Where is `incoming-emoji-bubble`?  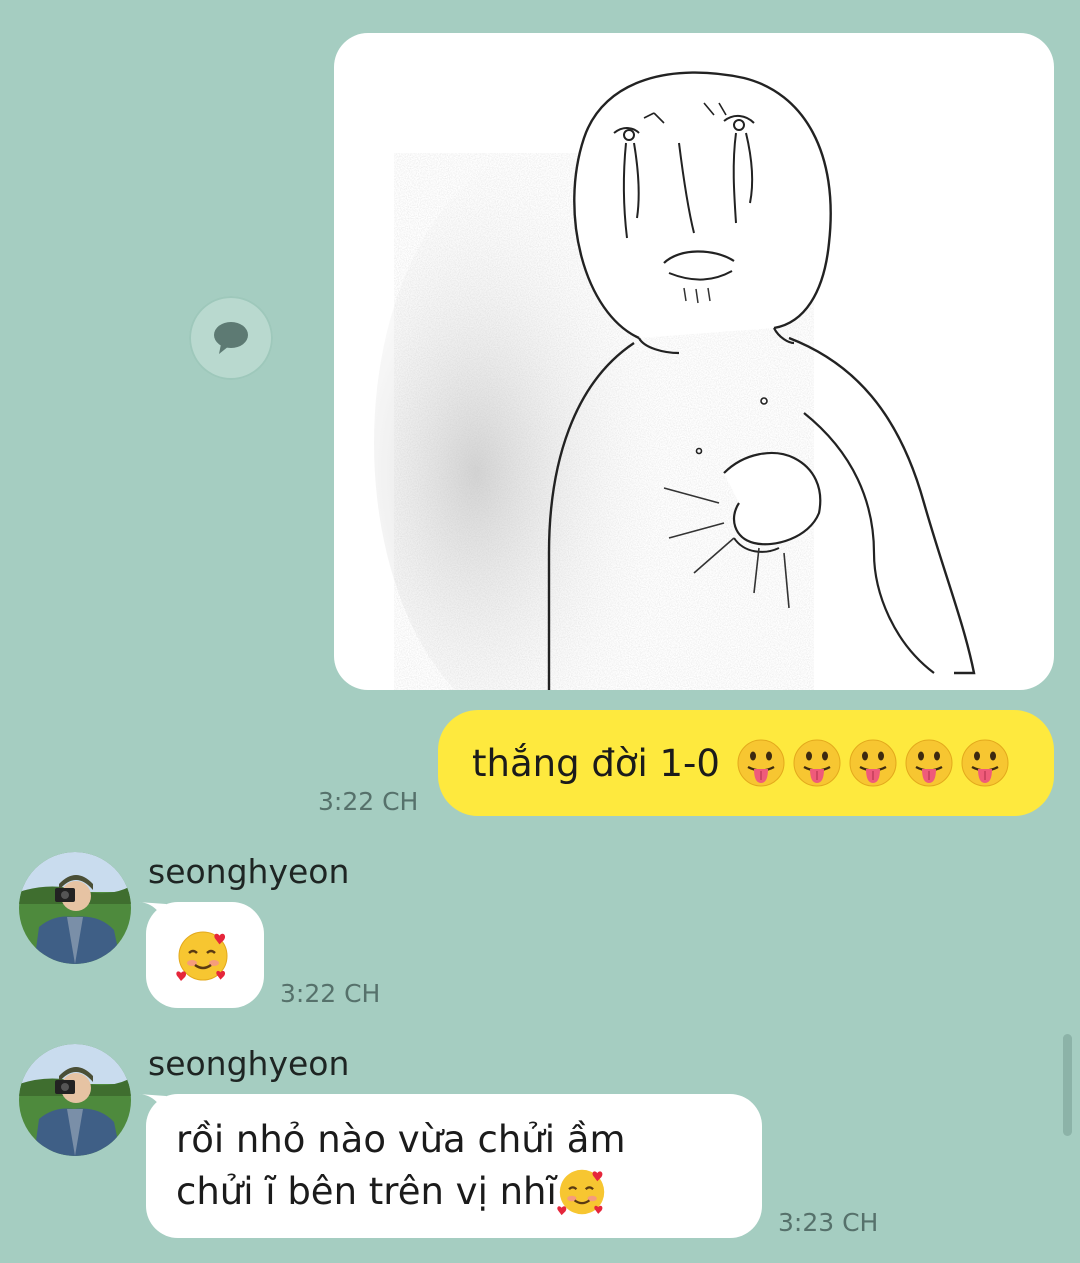 incoming-emoji-bubble is located at coordinates (205, 955).